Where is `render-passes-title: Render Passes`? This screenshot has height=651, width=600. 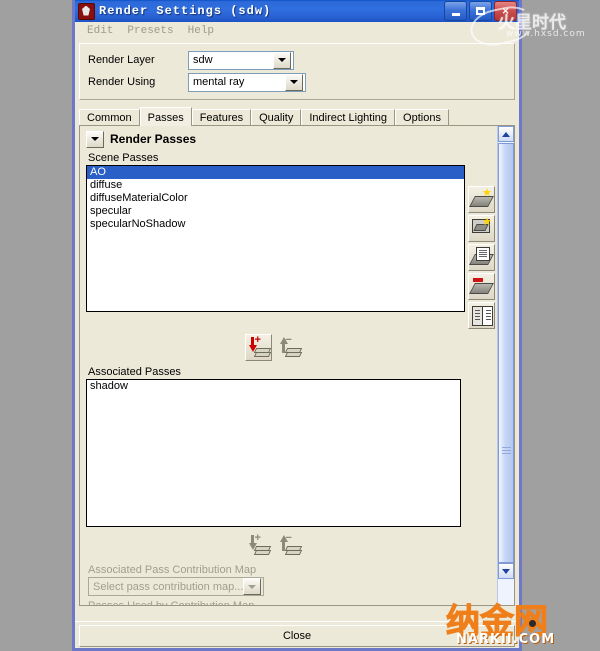 render-passes-title: Render Passes is located at coordinates (153, 139).